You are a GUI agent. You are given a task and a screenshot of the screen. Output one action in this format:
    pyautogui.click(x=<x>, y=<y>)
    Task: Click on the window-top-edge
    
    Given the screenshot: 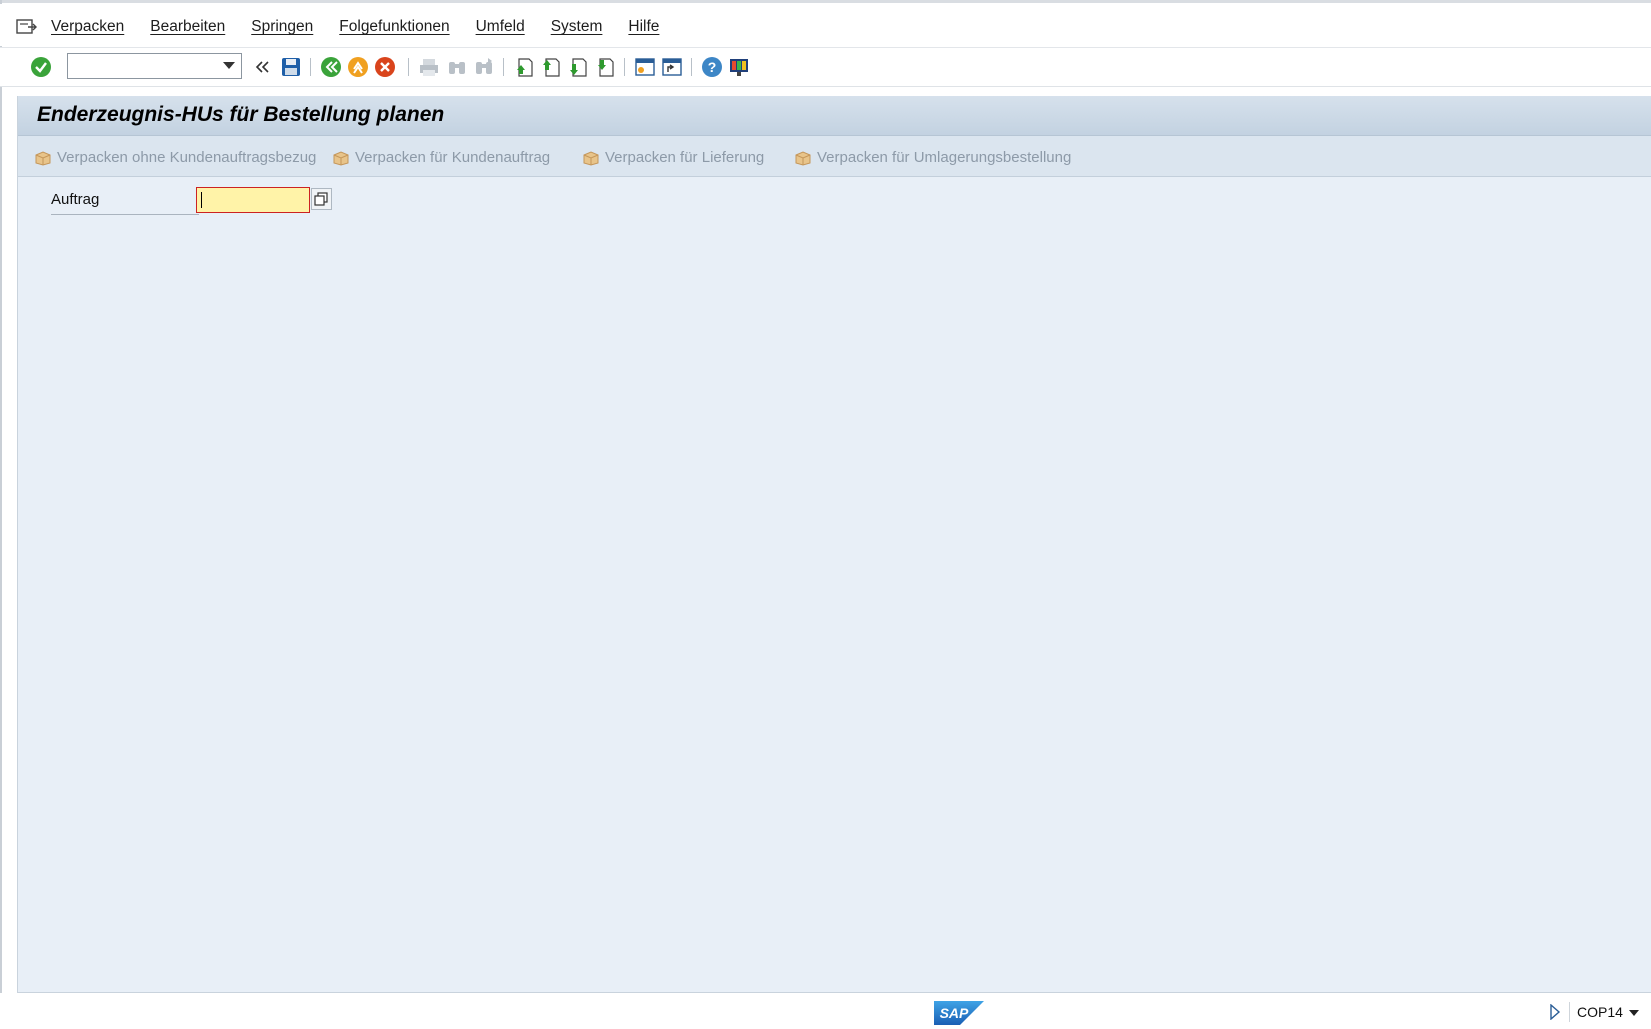 What is the action you would take?
    pyautogui.click(x=825, y=1)
    